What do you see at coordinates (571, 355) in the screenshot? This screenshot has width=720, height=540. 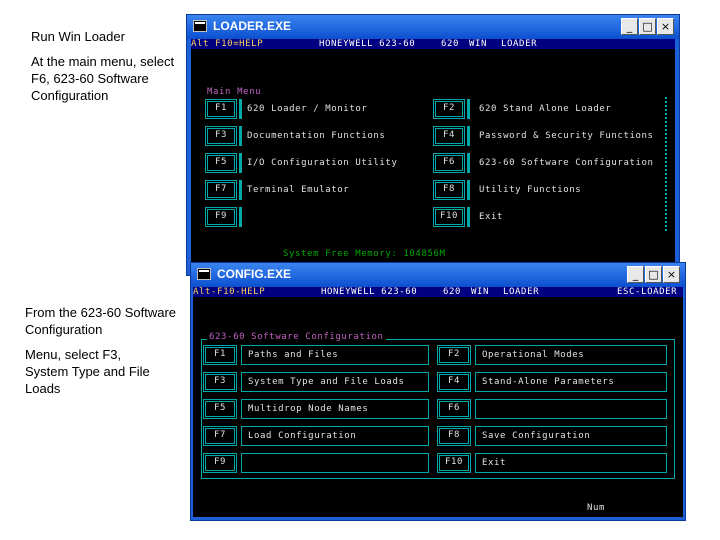 I see `config-f2-label: Operational Modes` at bounding box center [571, 355].